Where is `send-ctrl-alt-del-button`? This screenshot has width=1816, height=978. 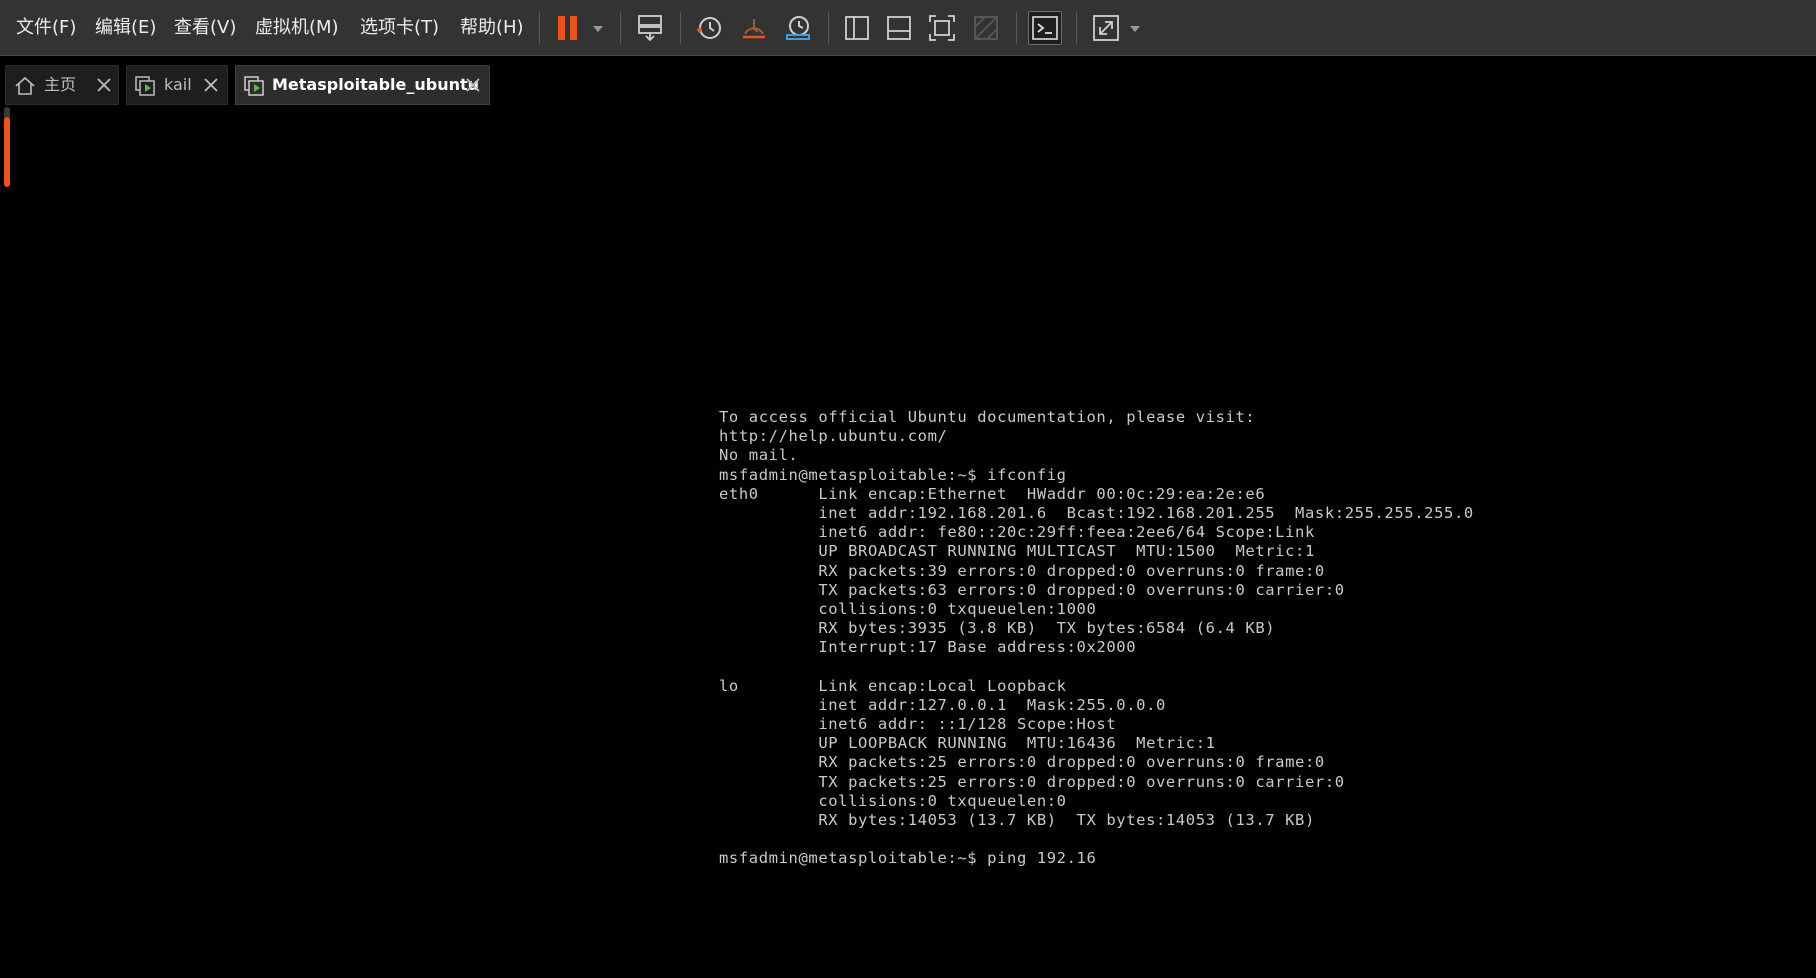 send-ctrl-alt-del-button is located at coordinates (650, 28).